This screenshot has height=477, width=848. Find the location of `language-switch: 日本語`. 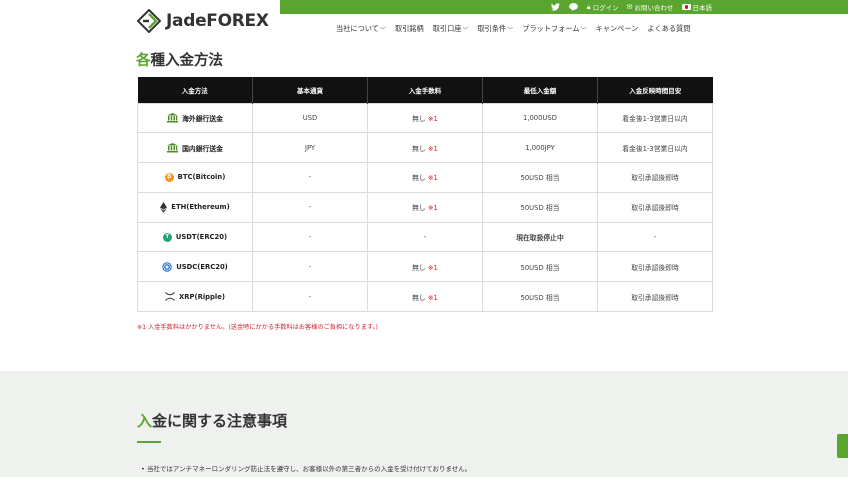

language-switch: 日本語 is located at coordinates (696, 7).